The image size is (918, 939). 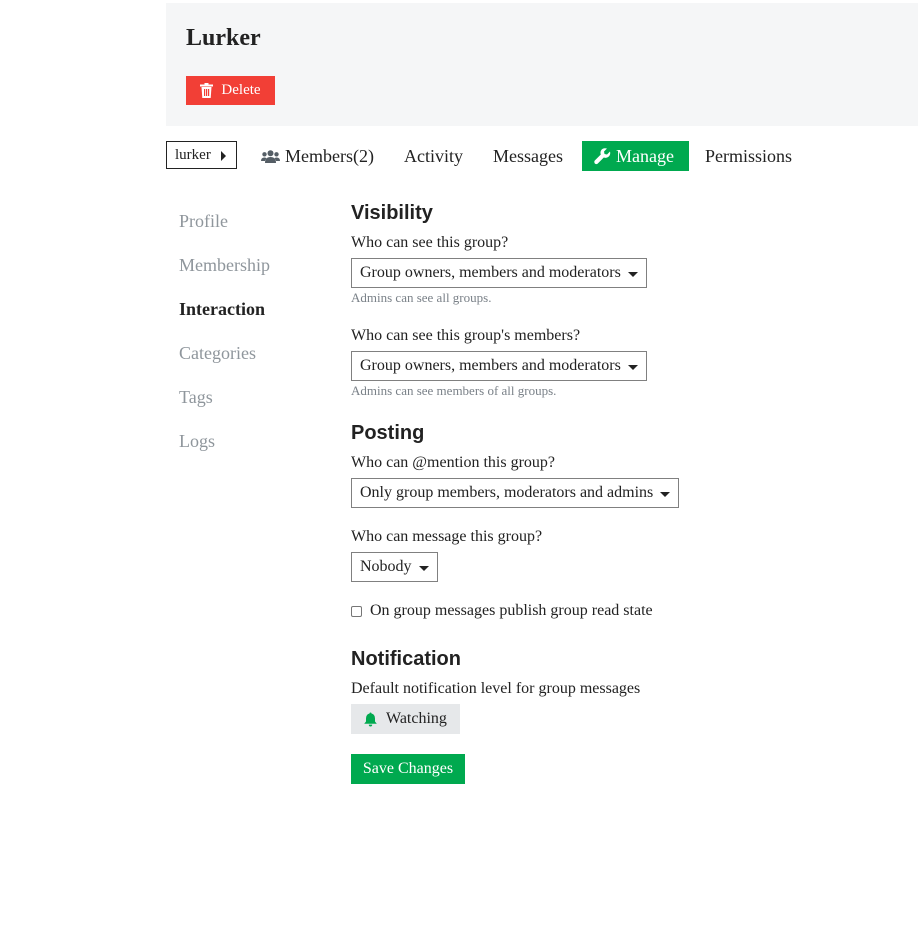 I want to click on see-members-select: Group owners, members and moderators, so click(x=499, y=366).